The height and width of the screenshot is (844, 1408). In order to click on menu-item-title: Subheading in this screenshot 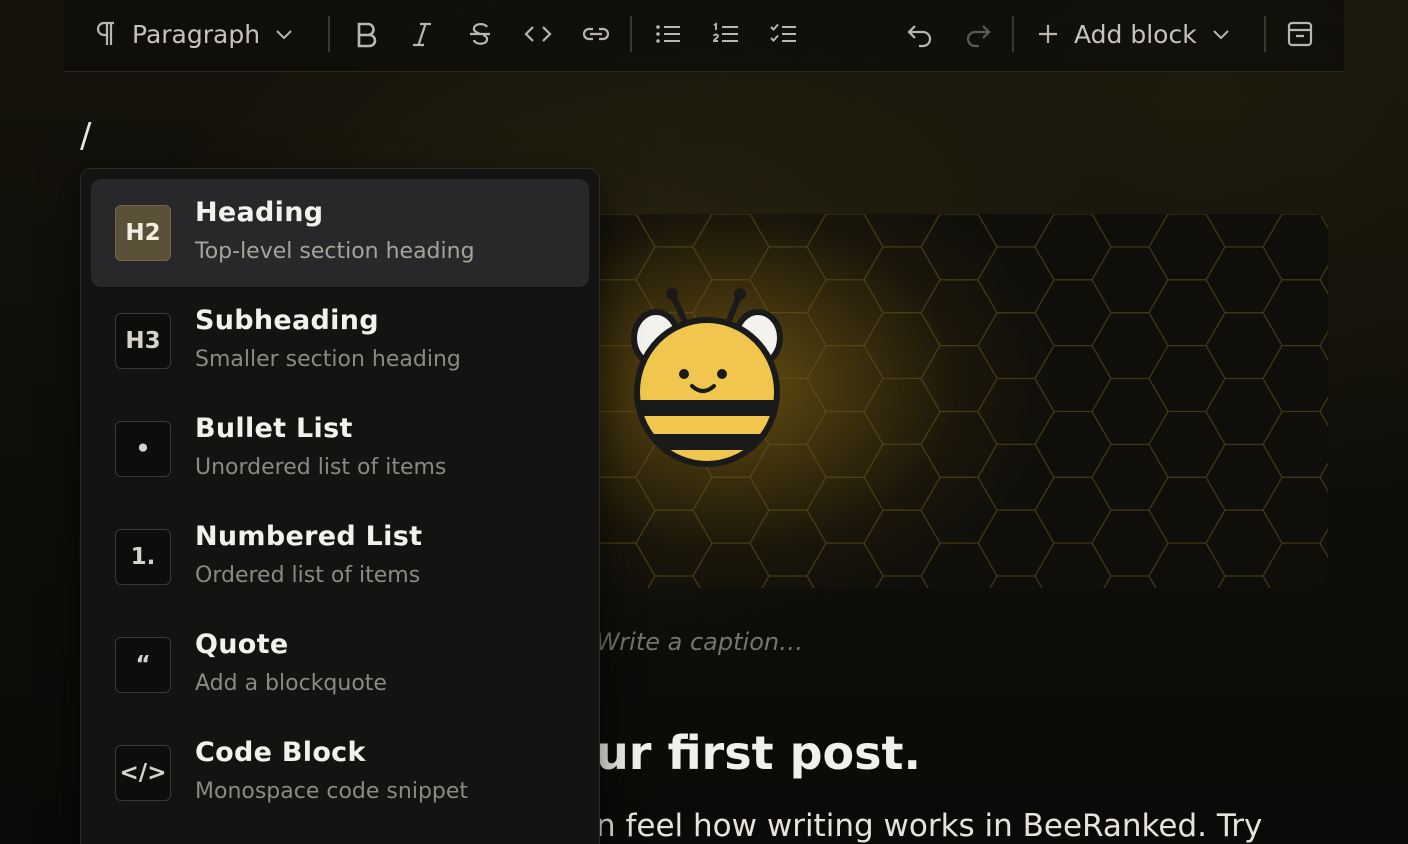, I will do `click(287, 320)`.